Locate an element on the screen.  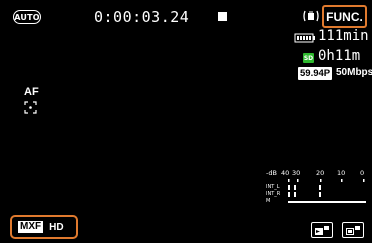
meter-ticks is located at coordinates (326, 180).